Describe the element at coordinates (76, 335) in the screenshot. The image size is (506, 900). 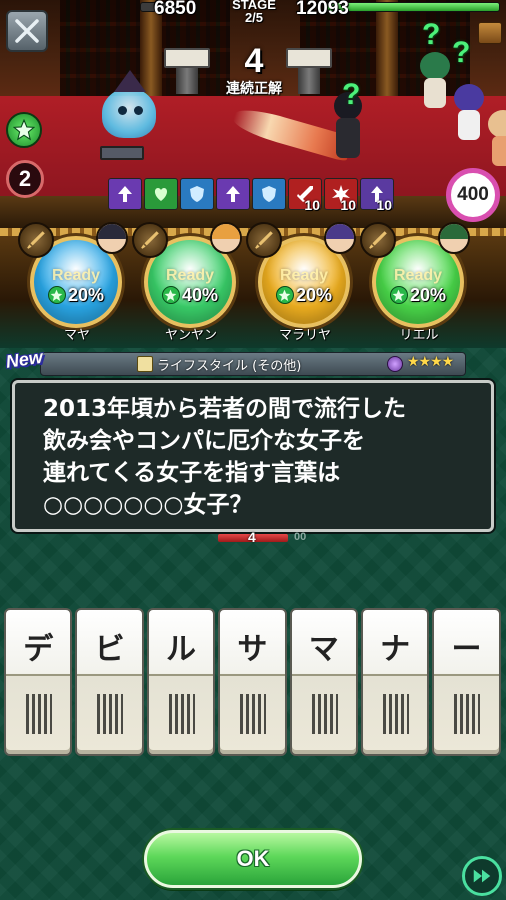
I see `member-name: マヤ` at that location.